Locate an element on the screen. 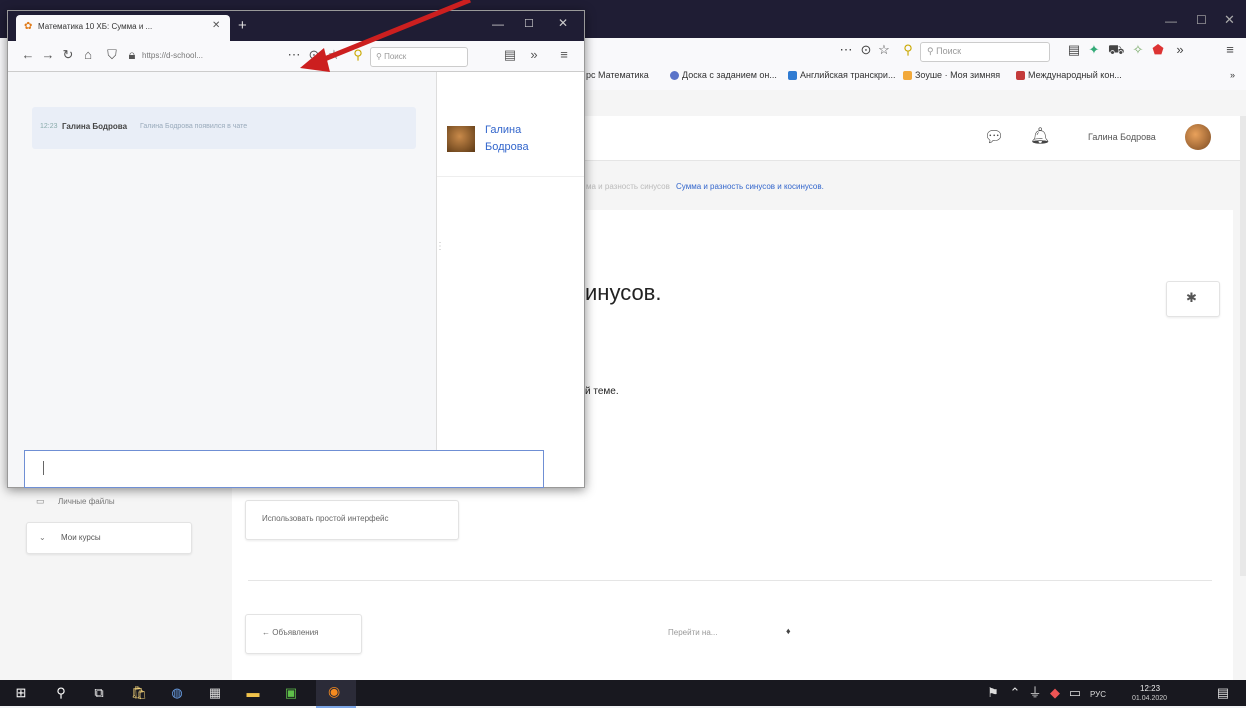  arrow-shaft is located at coordinates (396, 31).